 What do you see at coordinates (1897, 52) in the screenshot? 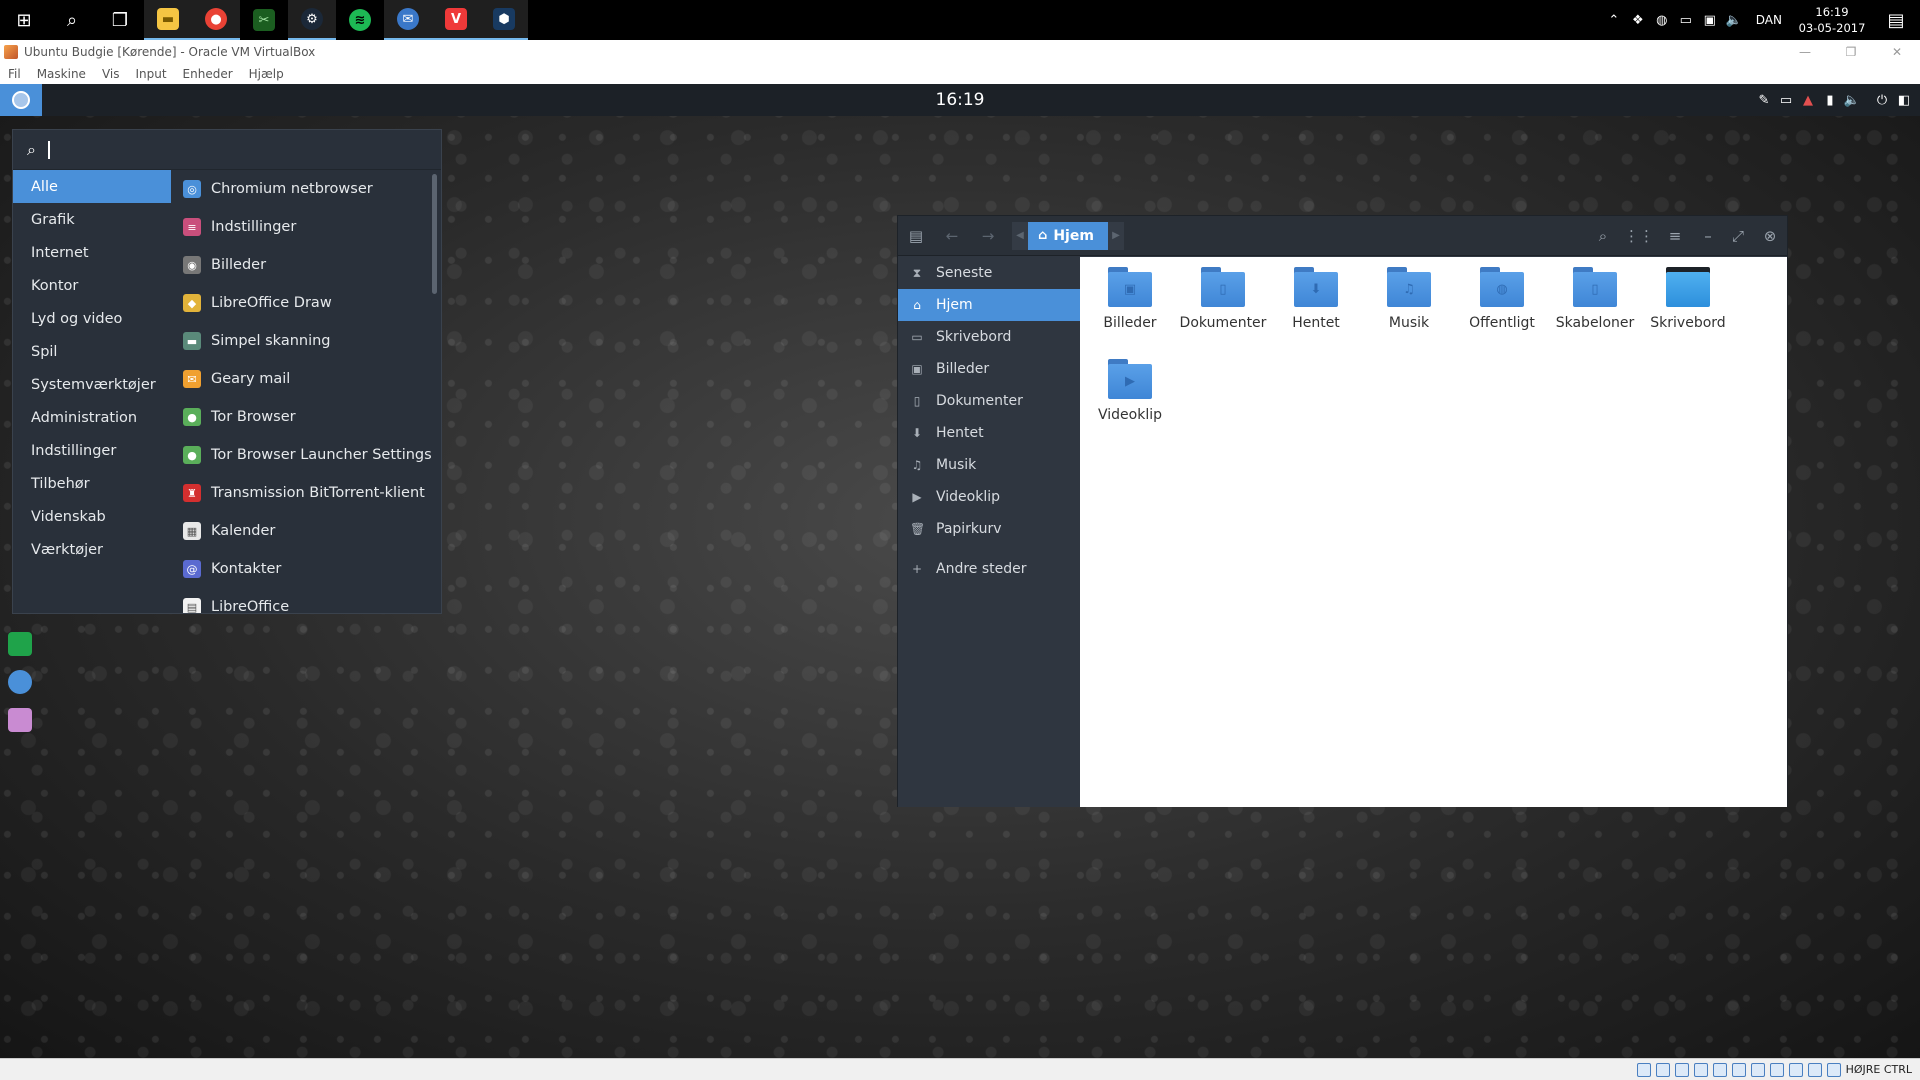
I see `close-button: ✕` at bounding box center [1897, 52].